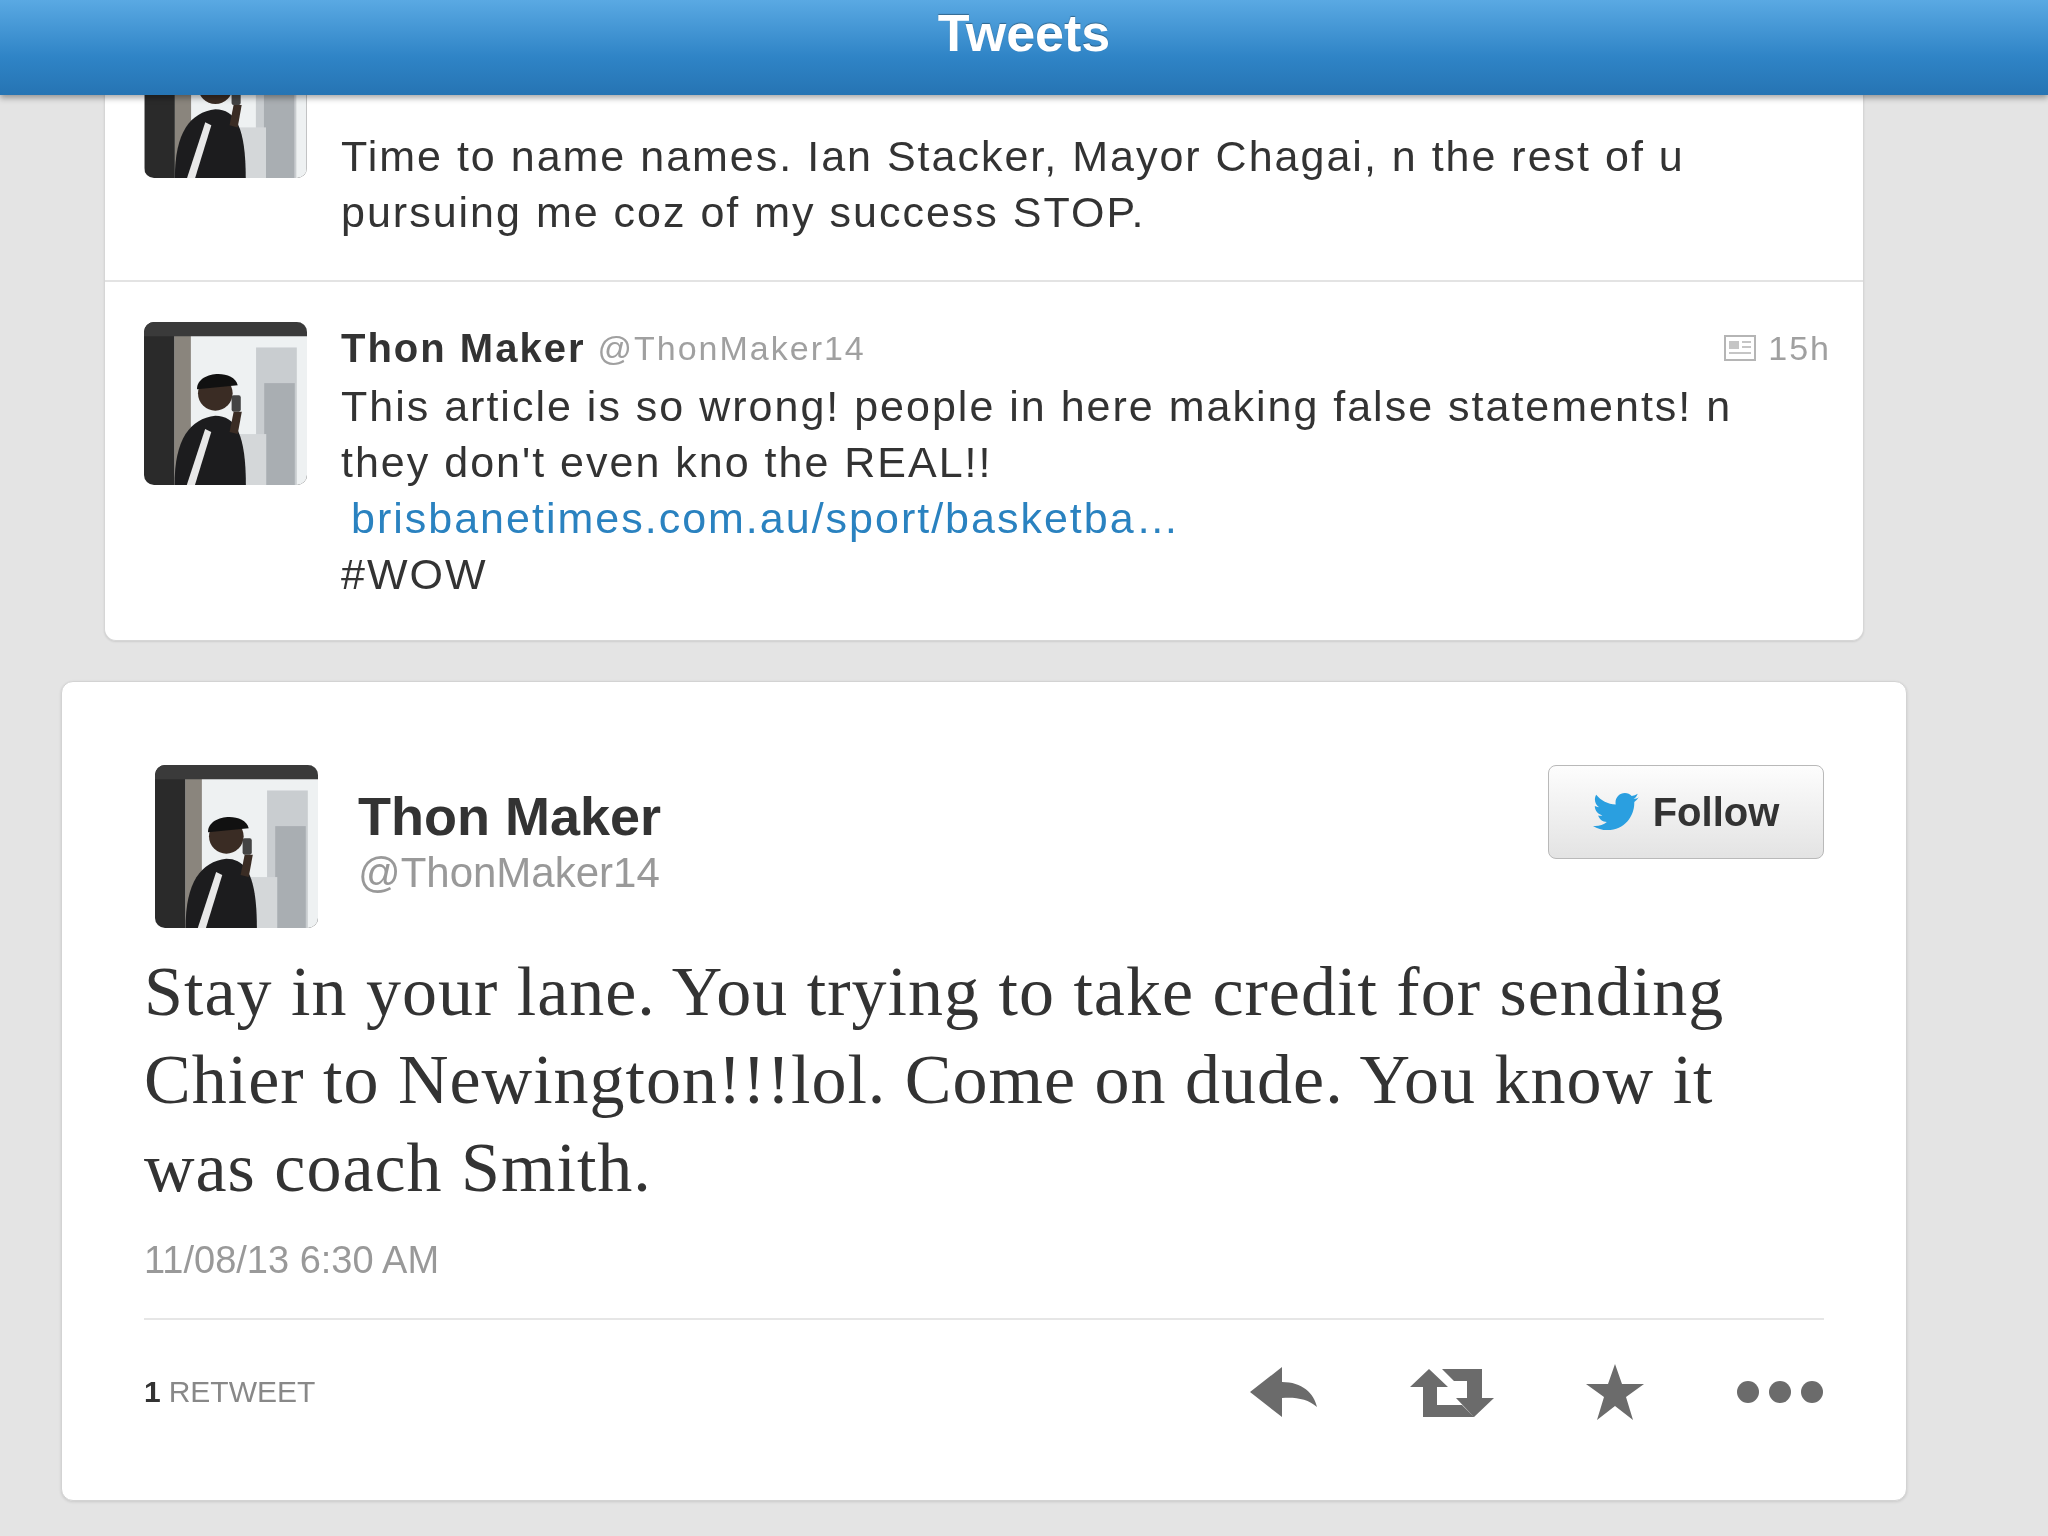  Describe the element at coordinates (415, 574) in the screenshot. I see `tweet-text: #WOW` at that location.